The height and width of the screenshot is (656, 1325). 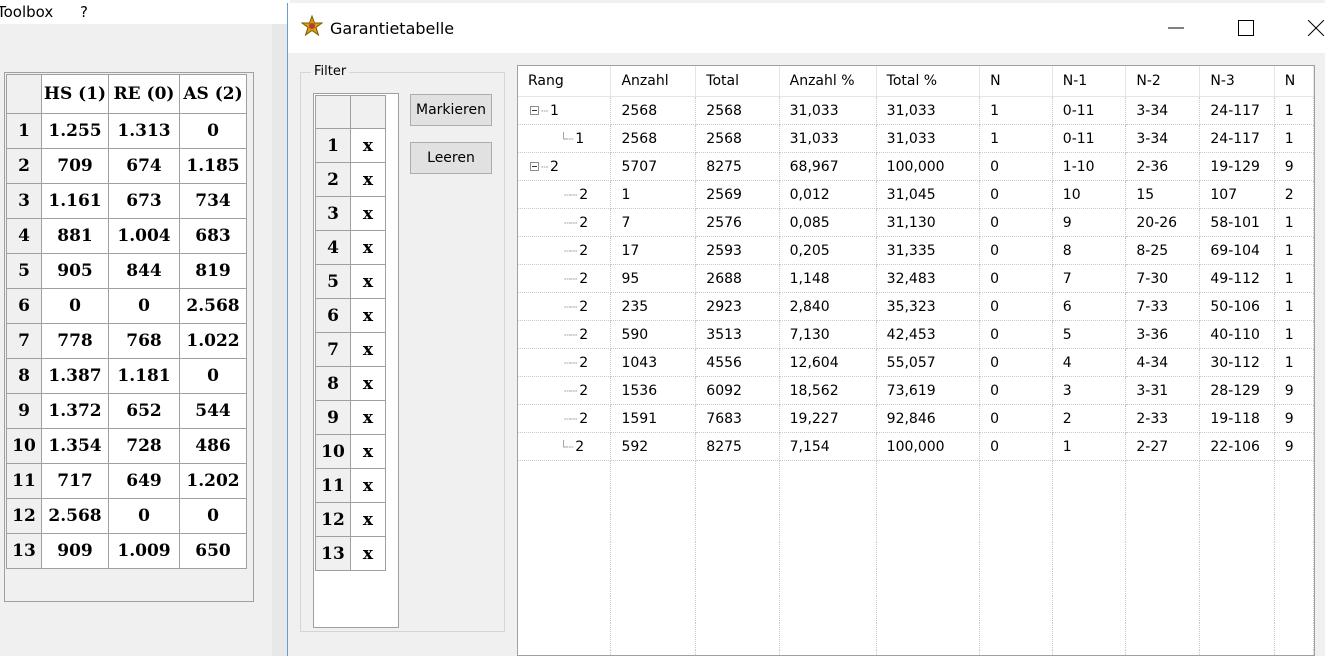 What do you see at coordinates (916, 390) in the screenshot?
I see `tree-row: ┄┄ 2 1536 6092 18,562 73,619 0 3 3-31 28-129 9` at bounding box center [916, 390].